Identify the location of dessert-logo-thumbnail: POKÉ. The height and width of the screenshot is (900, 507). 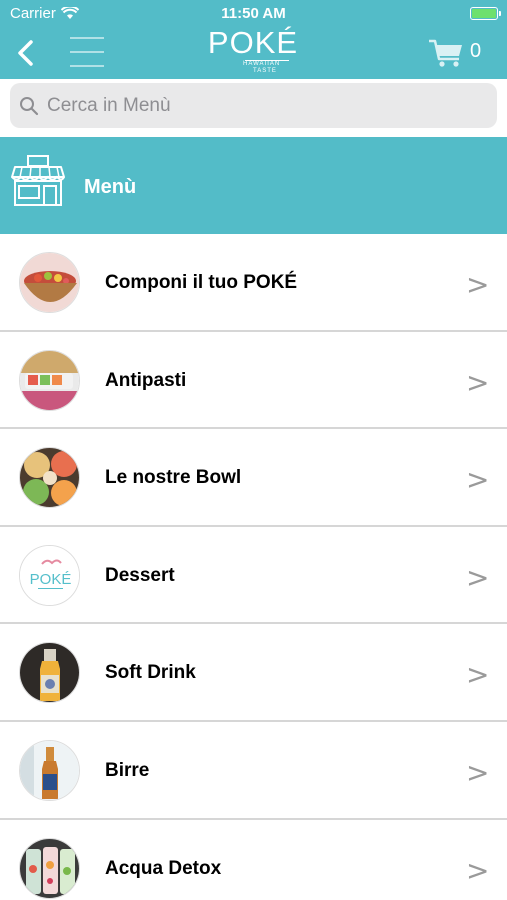
(49, 575).